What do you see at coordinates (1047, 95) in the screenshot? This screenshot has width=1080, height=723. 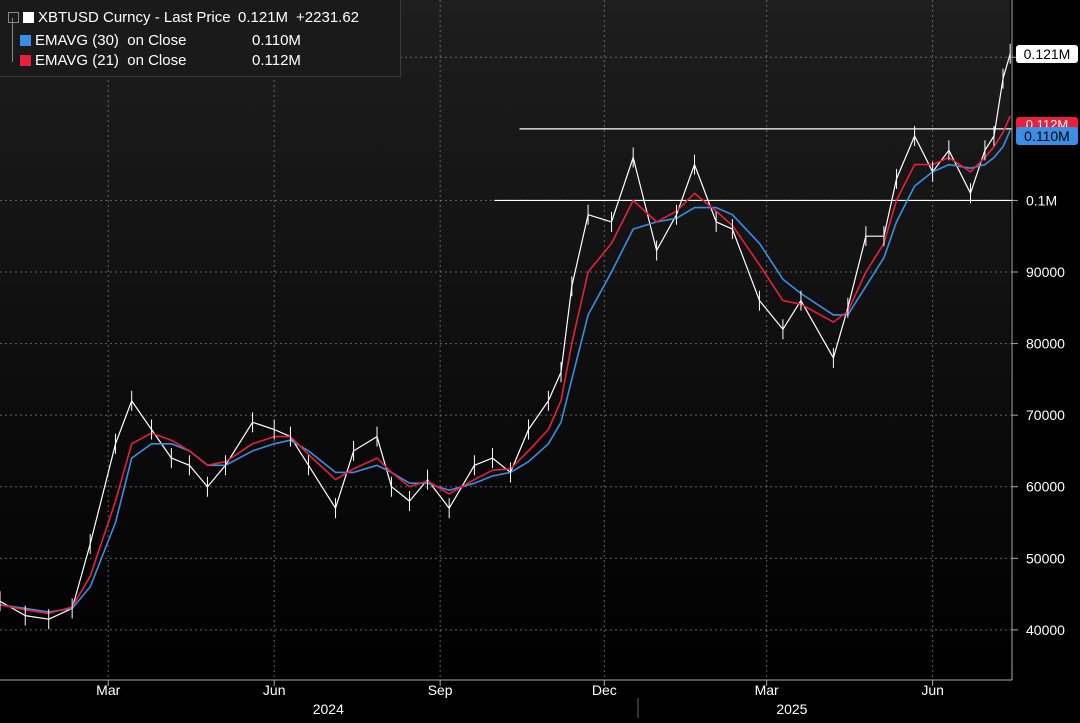 I see `value-badges: 0.121M 0.112M 0.110M` at bounding box center [1047, 95].